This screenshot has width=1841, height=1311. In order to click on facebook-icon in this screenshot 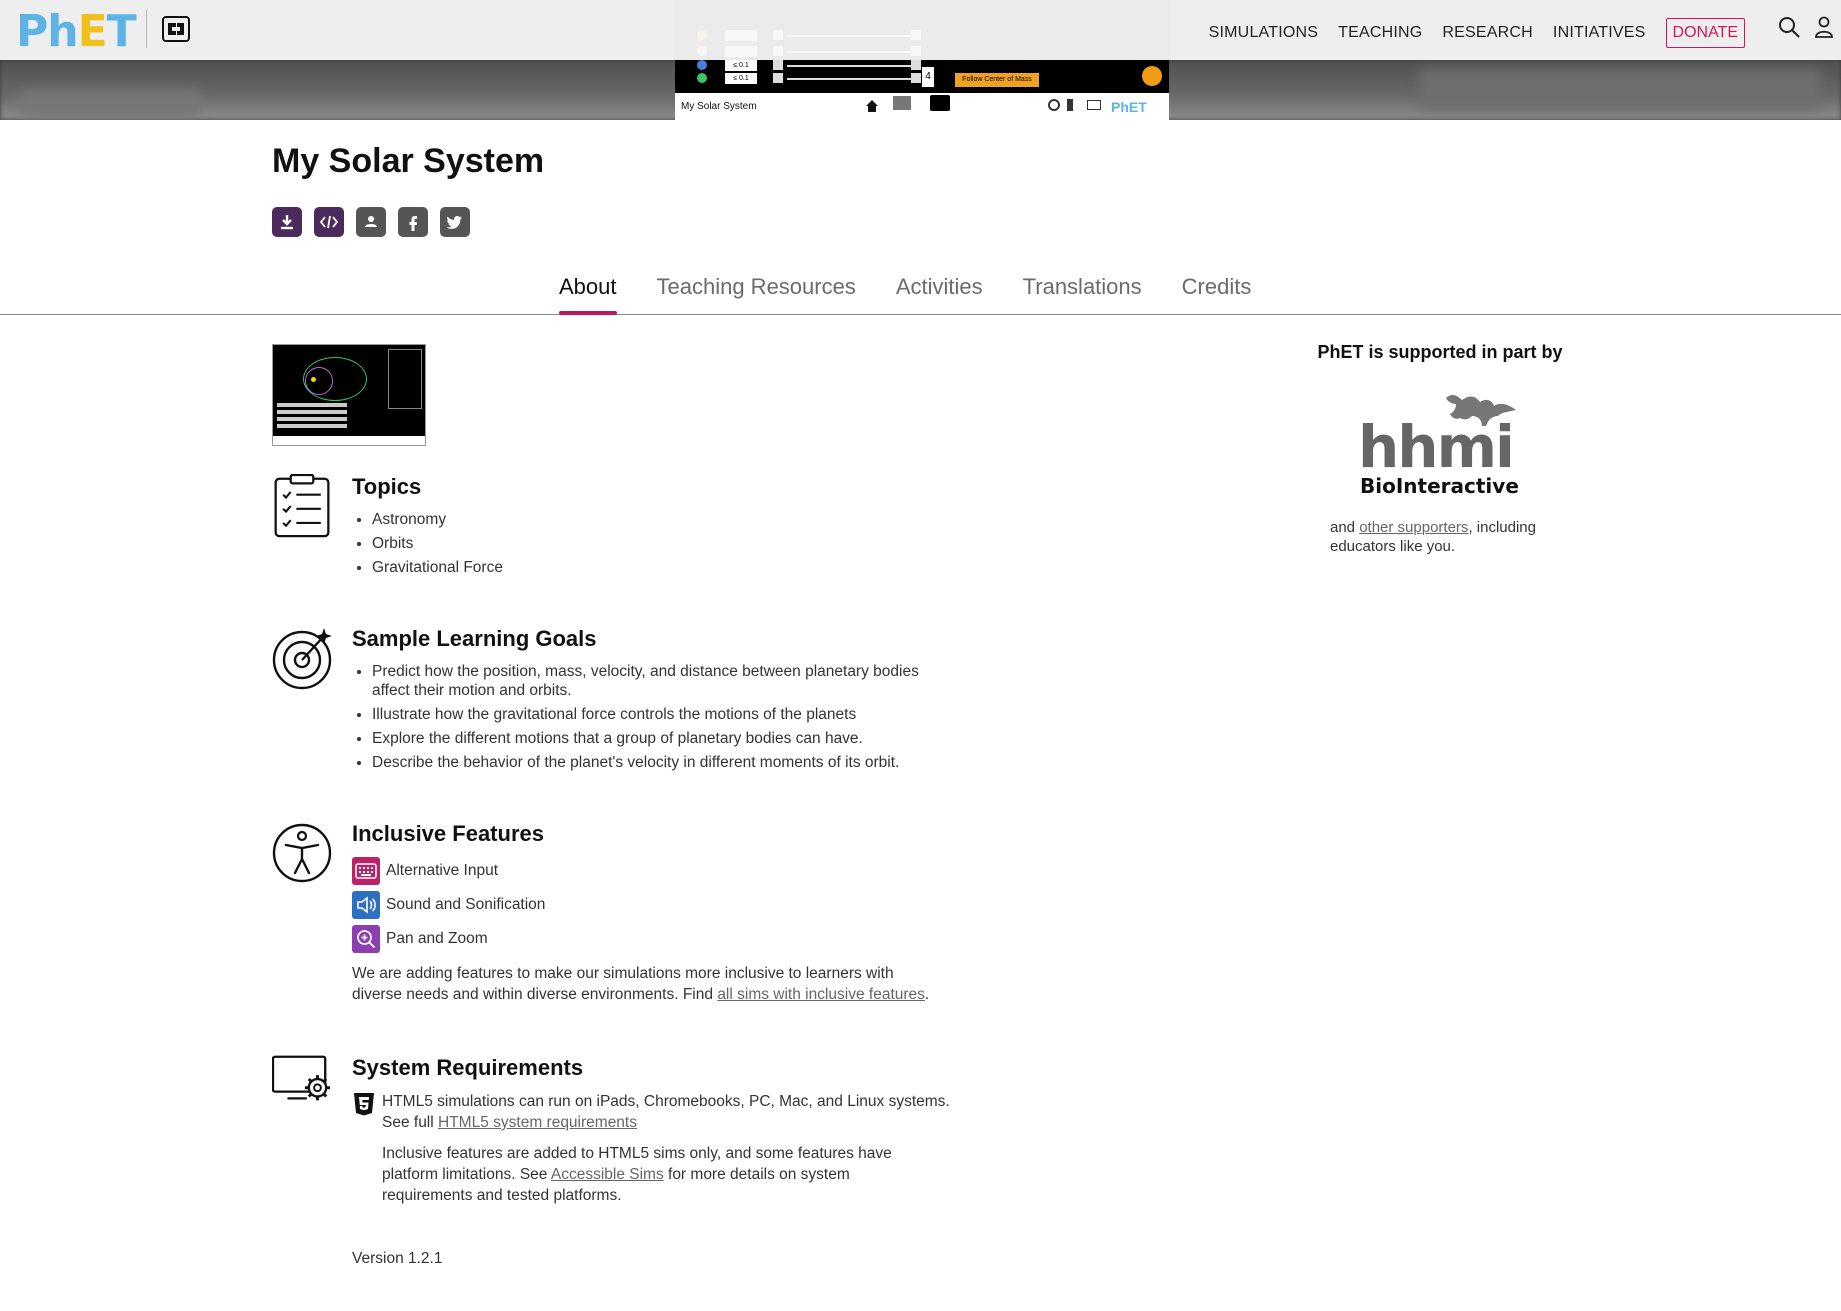, I will do `click(413, 223)`.